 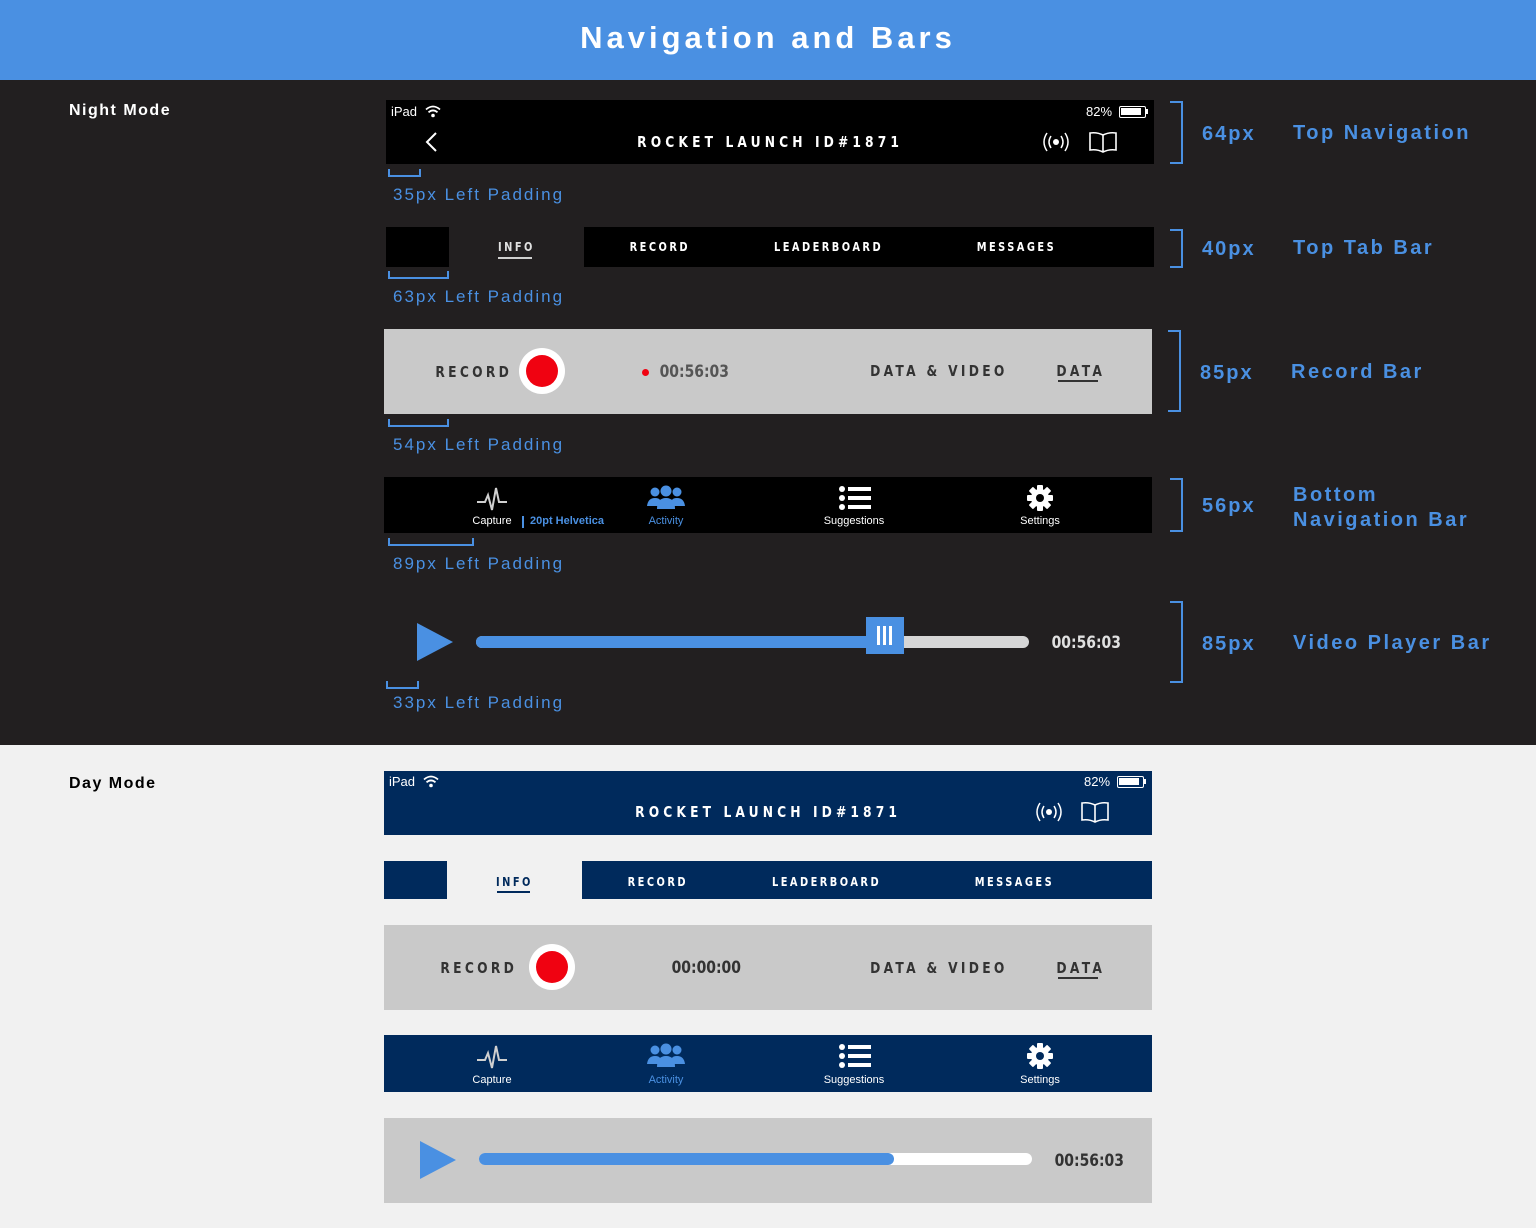 I want to click on day-data-option: DATA, so click(x=1081, y=968).